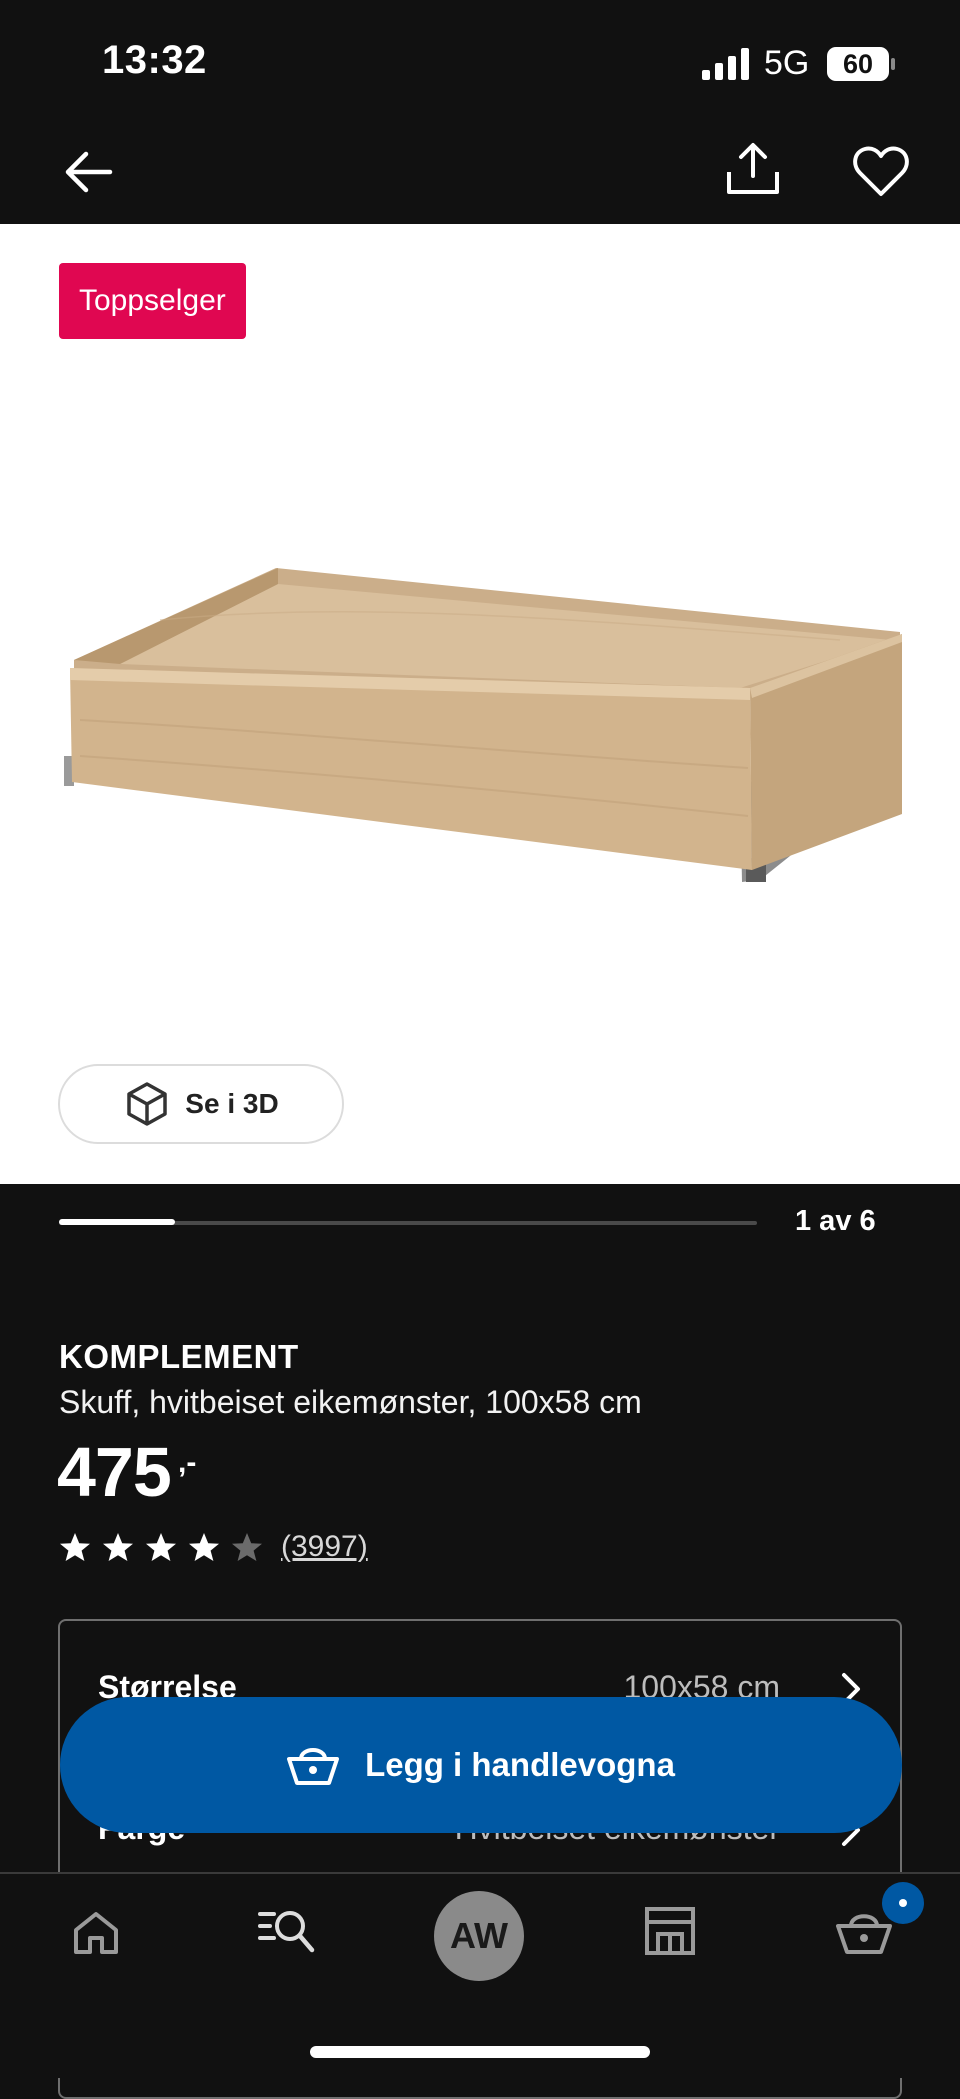 This screenshot has width=960, height=2099. I want to click on rating-stars, so click(161, 1547).